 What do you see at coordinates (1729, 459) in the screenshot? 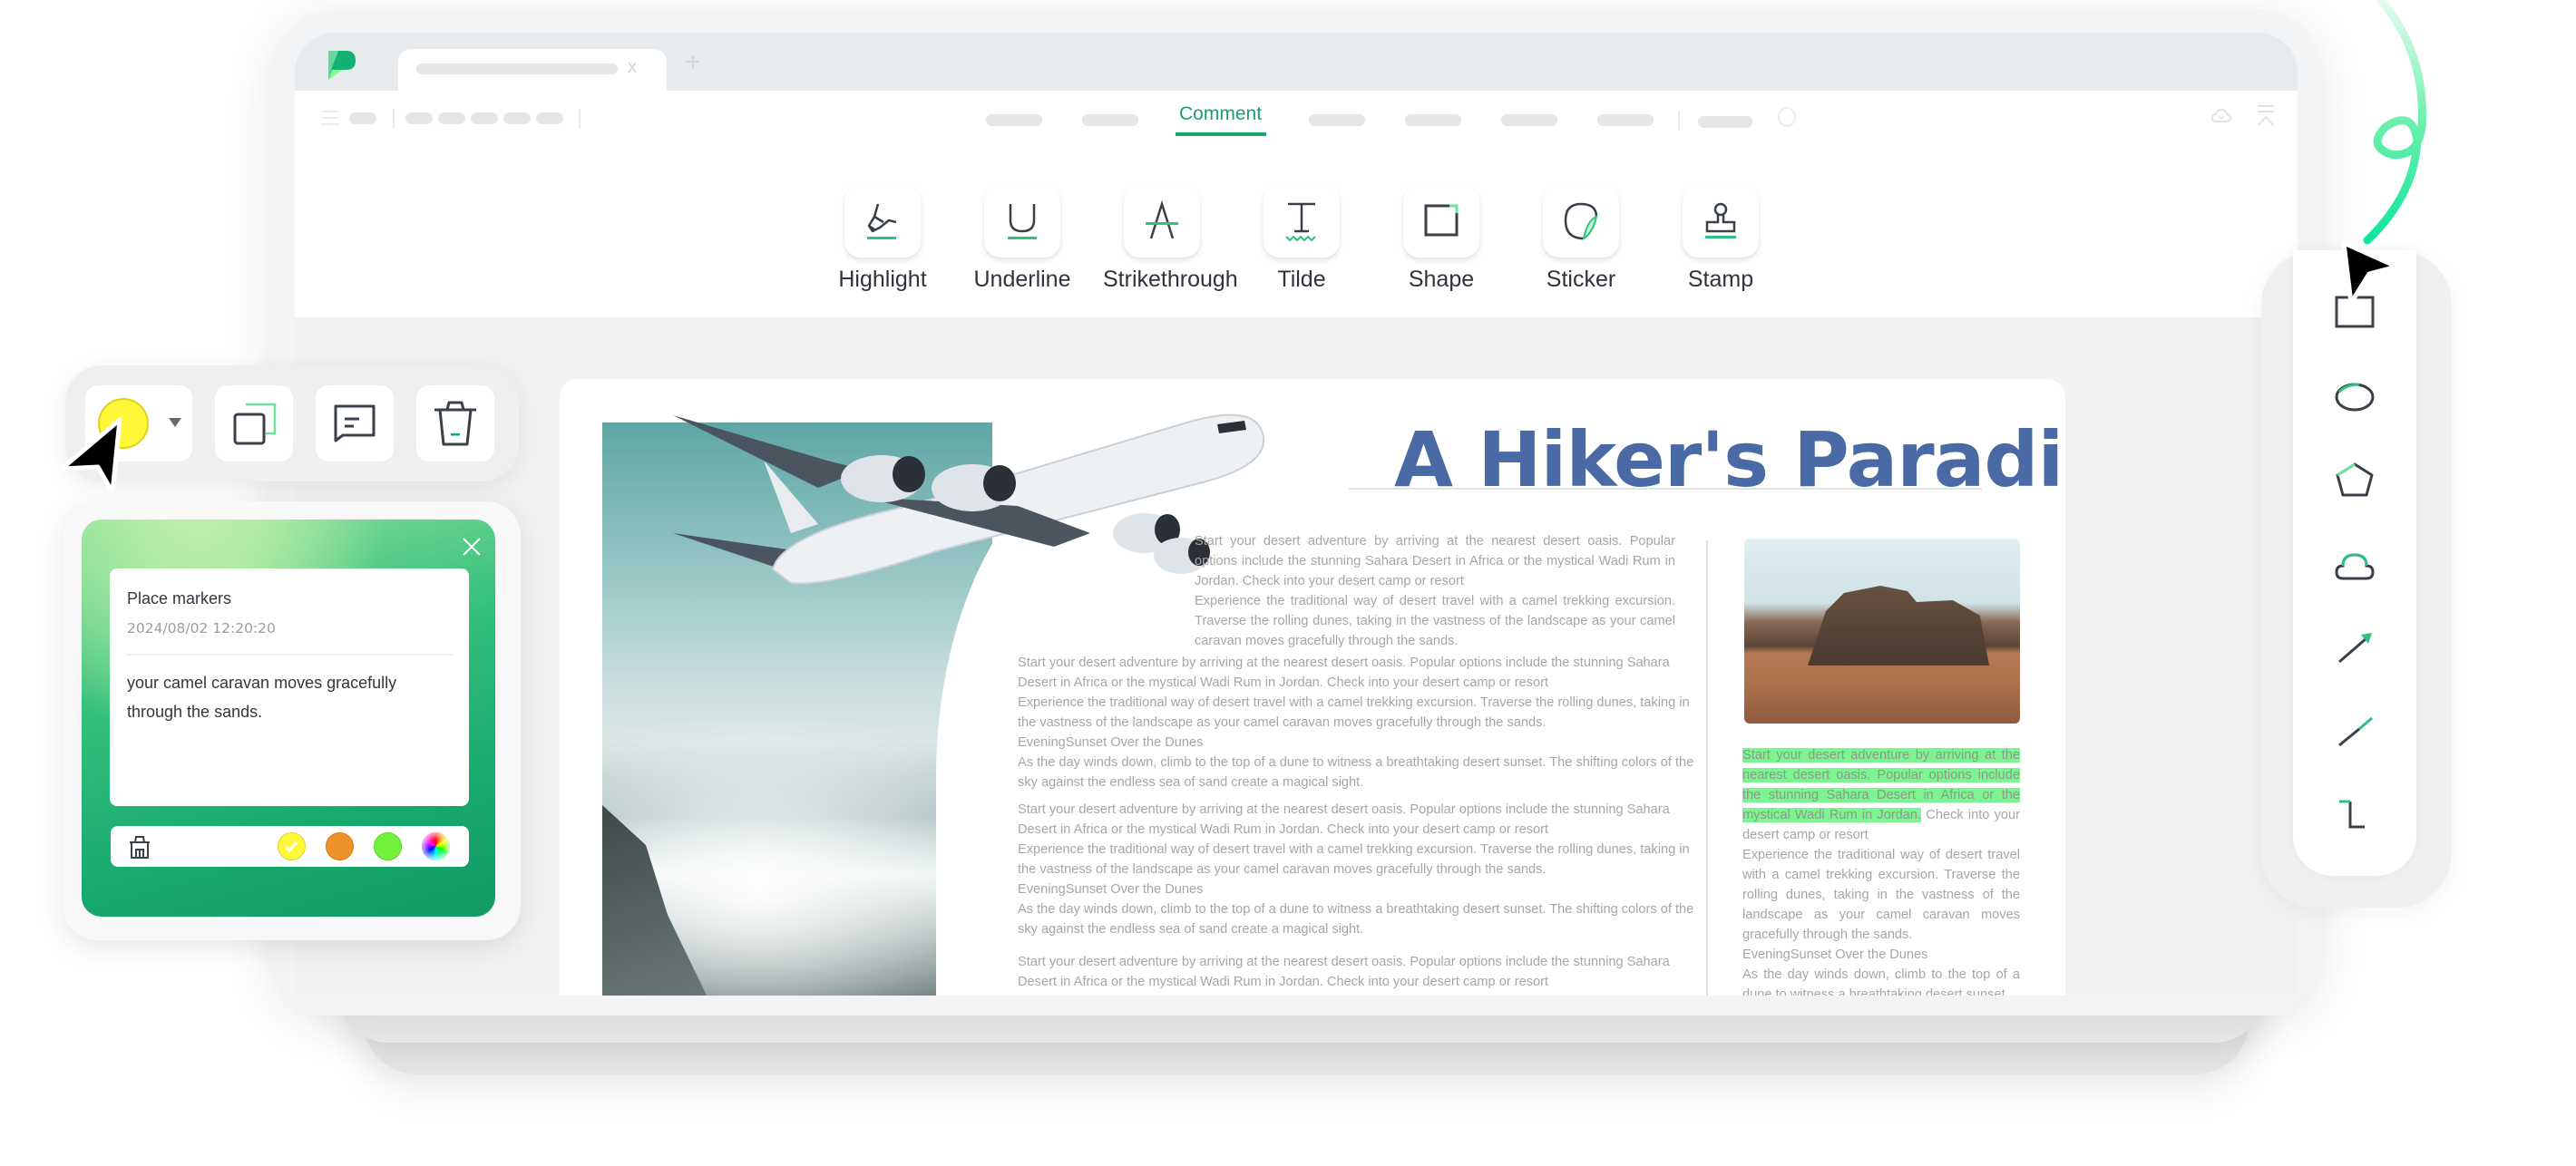
I see `document-title: A Hiker's Paradise` at bounding box center [1729, 459].